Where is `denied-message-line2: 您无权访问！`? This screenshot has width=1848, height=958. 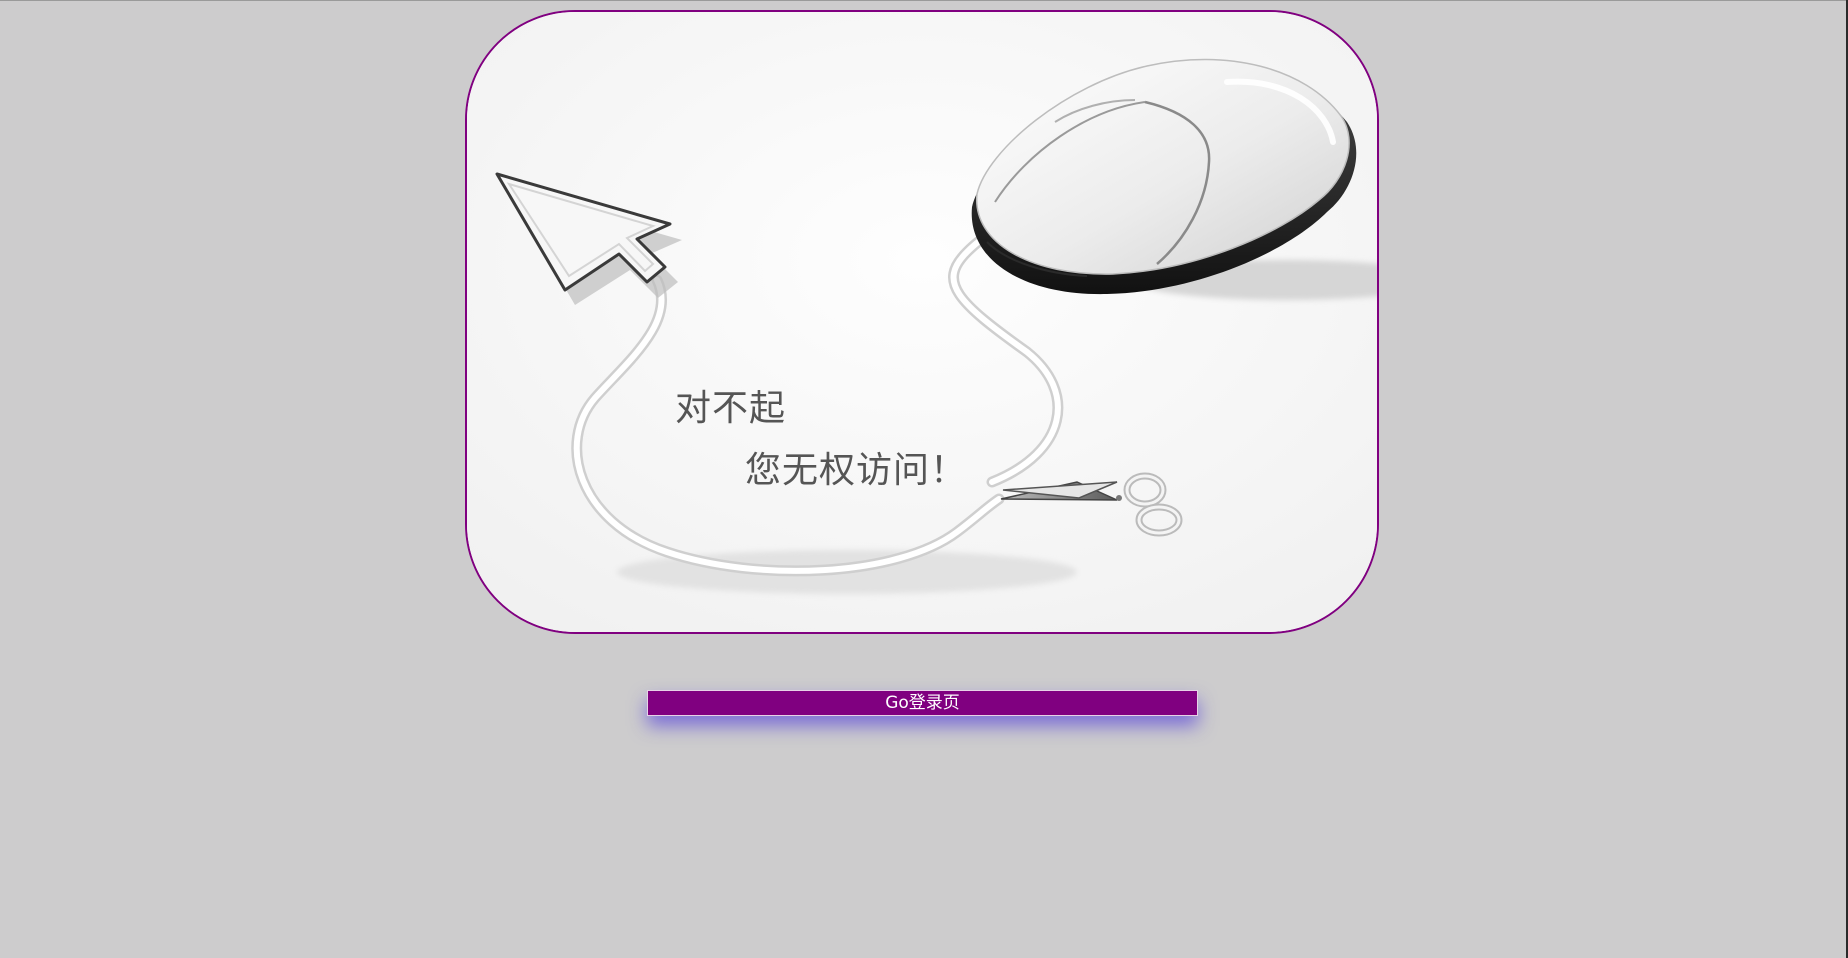
denied-message-line2: 您无权访问！ is located at coordinates (856, 470).